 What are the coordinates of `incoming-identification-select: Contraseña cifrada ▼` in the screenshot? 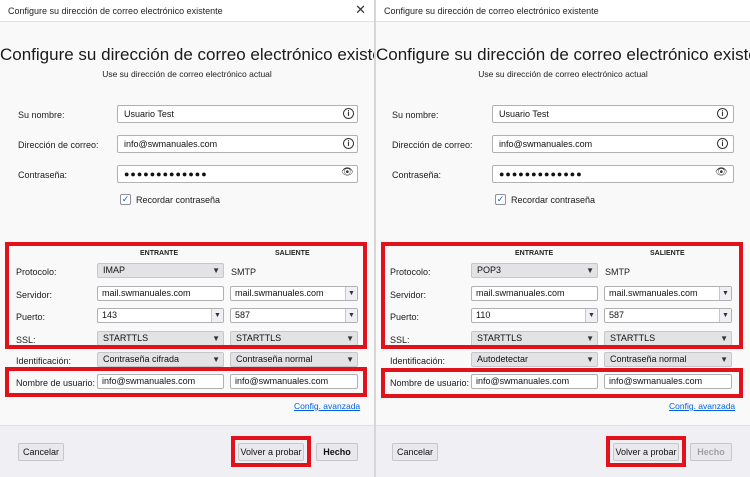 It's located at (160, 359).